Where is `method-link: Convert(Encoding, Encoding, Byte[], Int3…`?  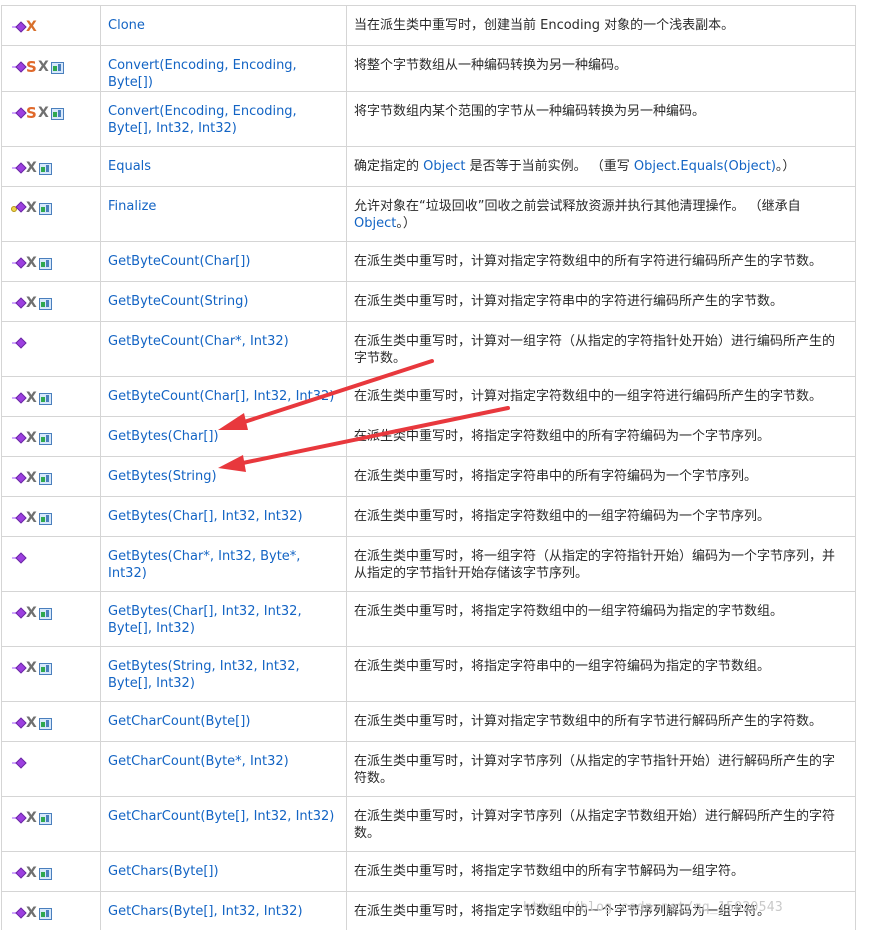
method-link: Convert(Encoding, Encoding, Byte[], Int3… is located at coordinates (202, 120).